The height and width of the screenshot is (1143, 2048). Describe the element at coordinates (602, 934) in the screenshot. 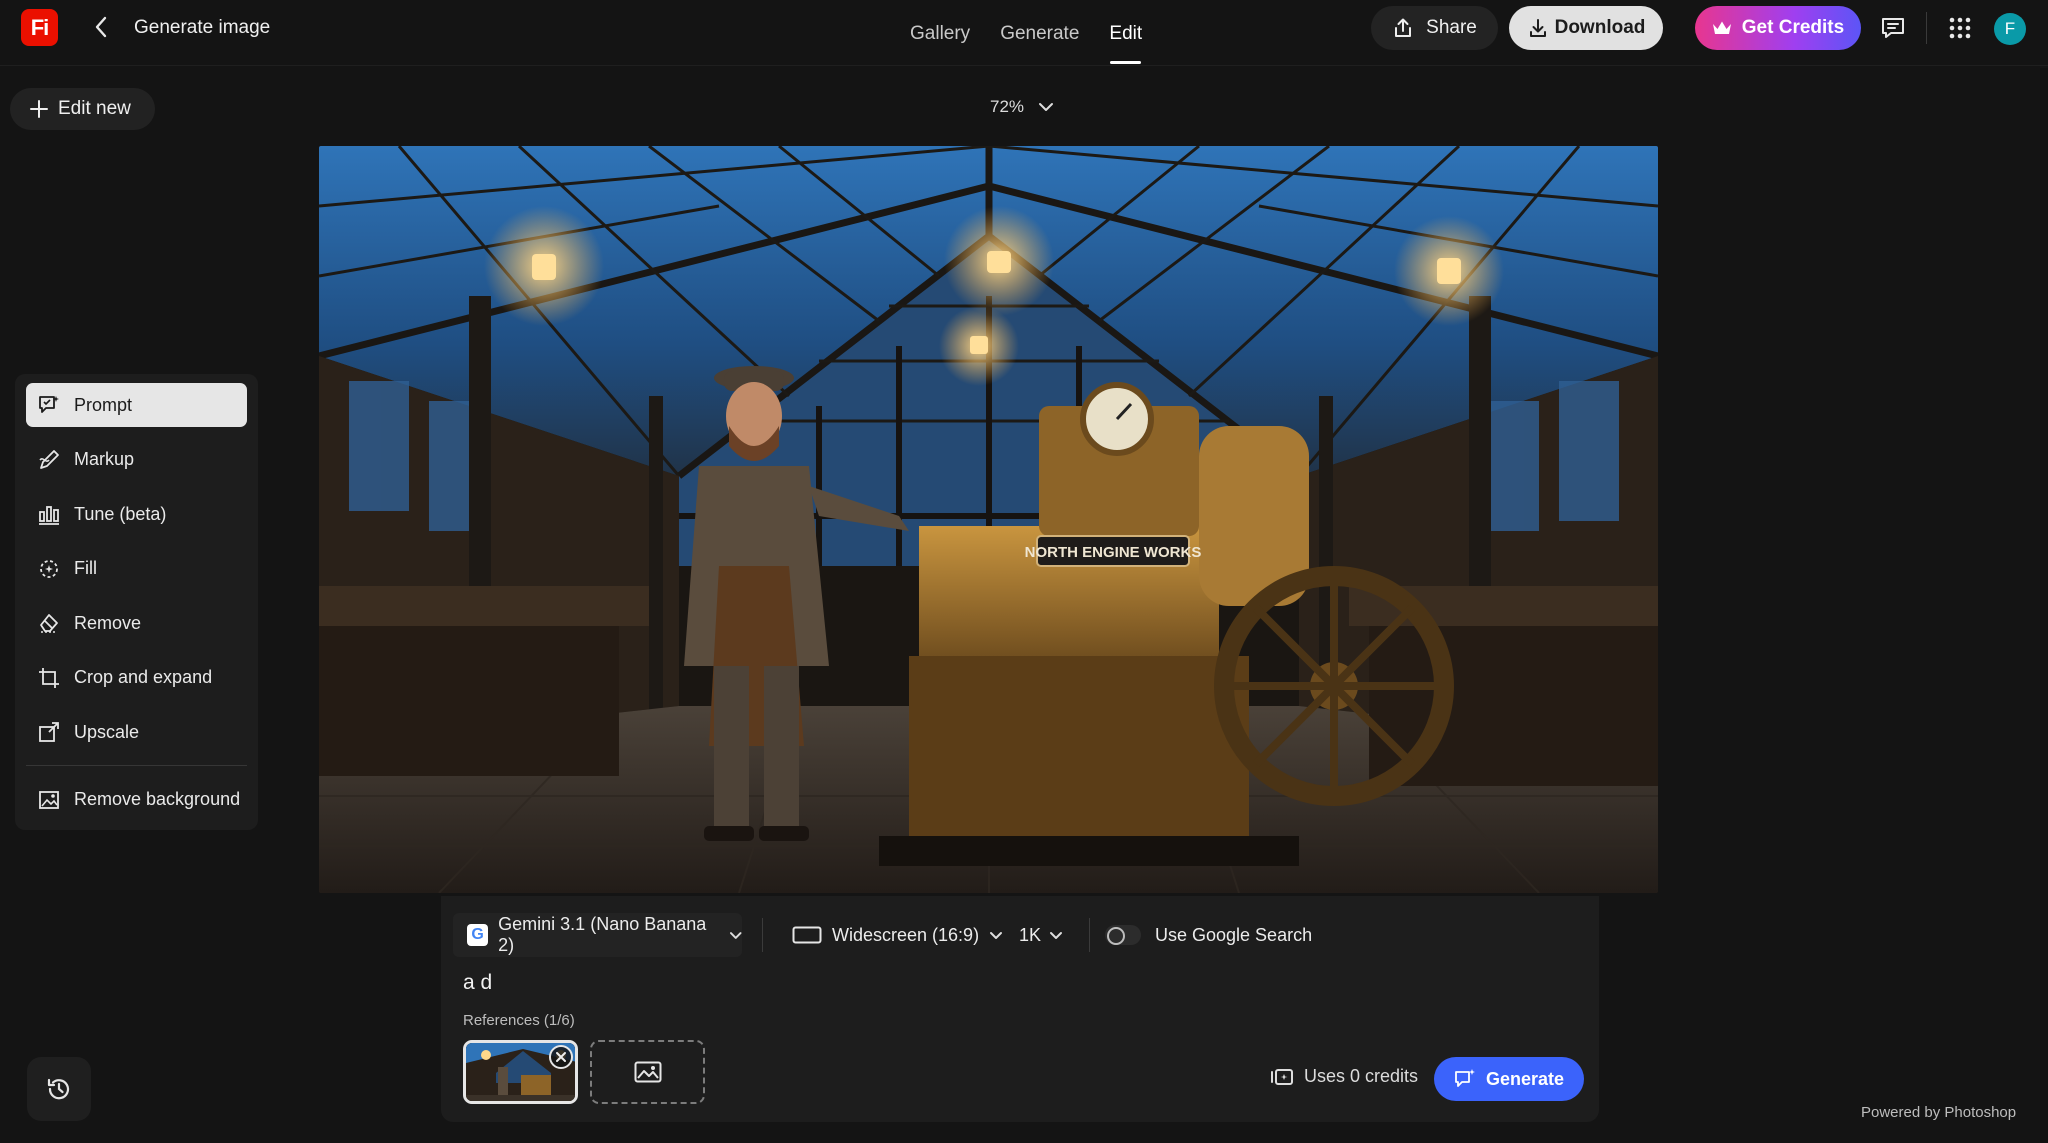

I see `model-label: Gemini 3.1 (Nano Banana 2)` at that location.